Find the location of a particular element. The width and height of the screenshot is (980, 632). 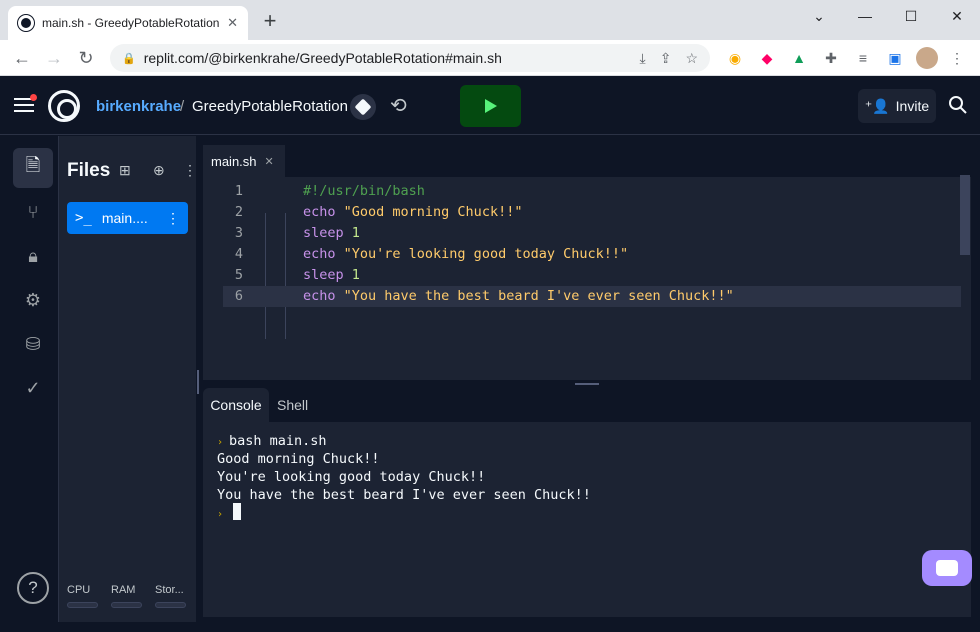

back-arrow-icon: ← is located at coordinates (22, 58).